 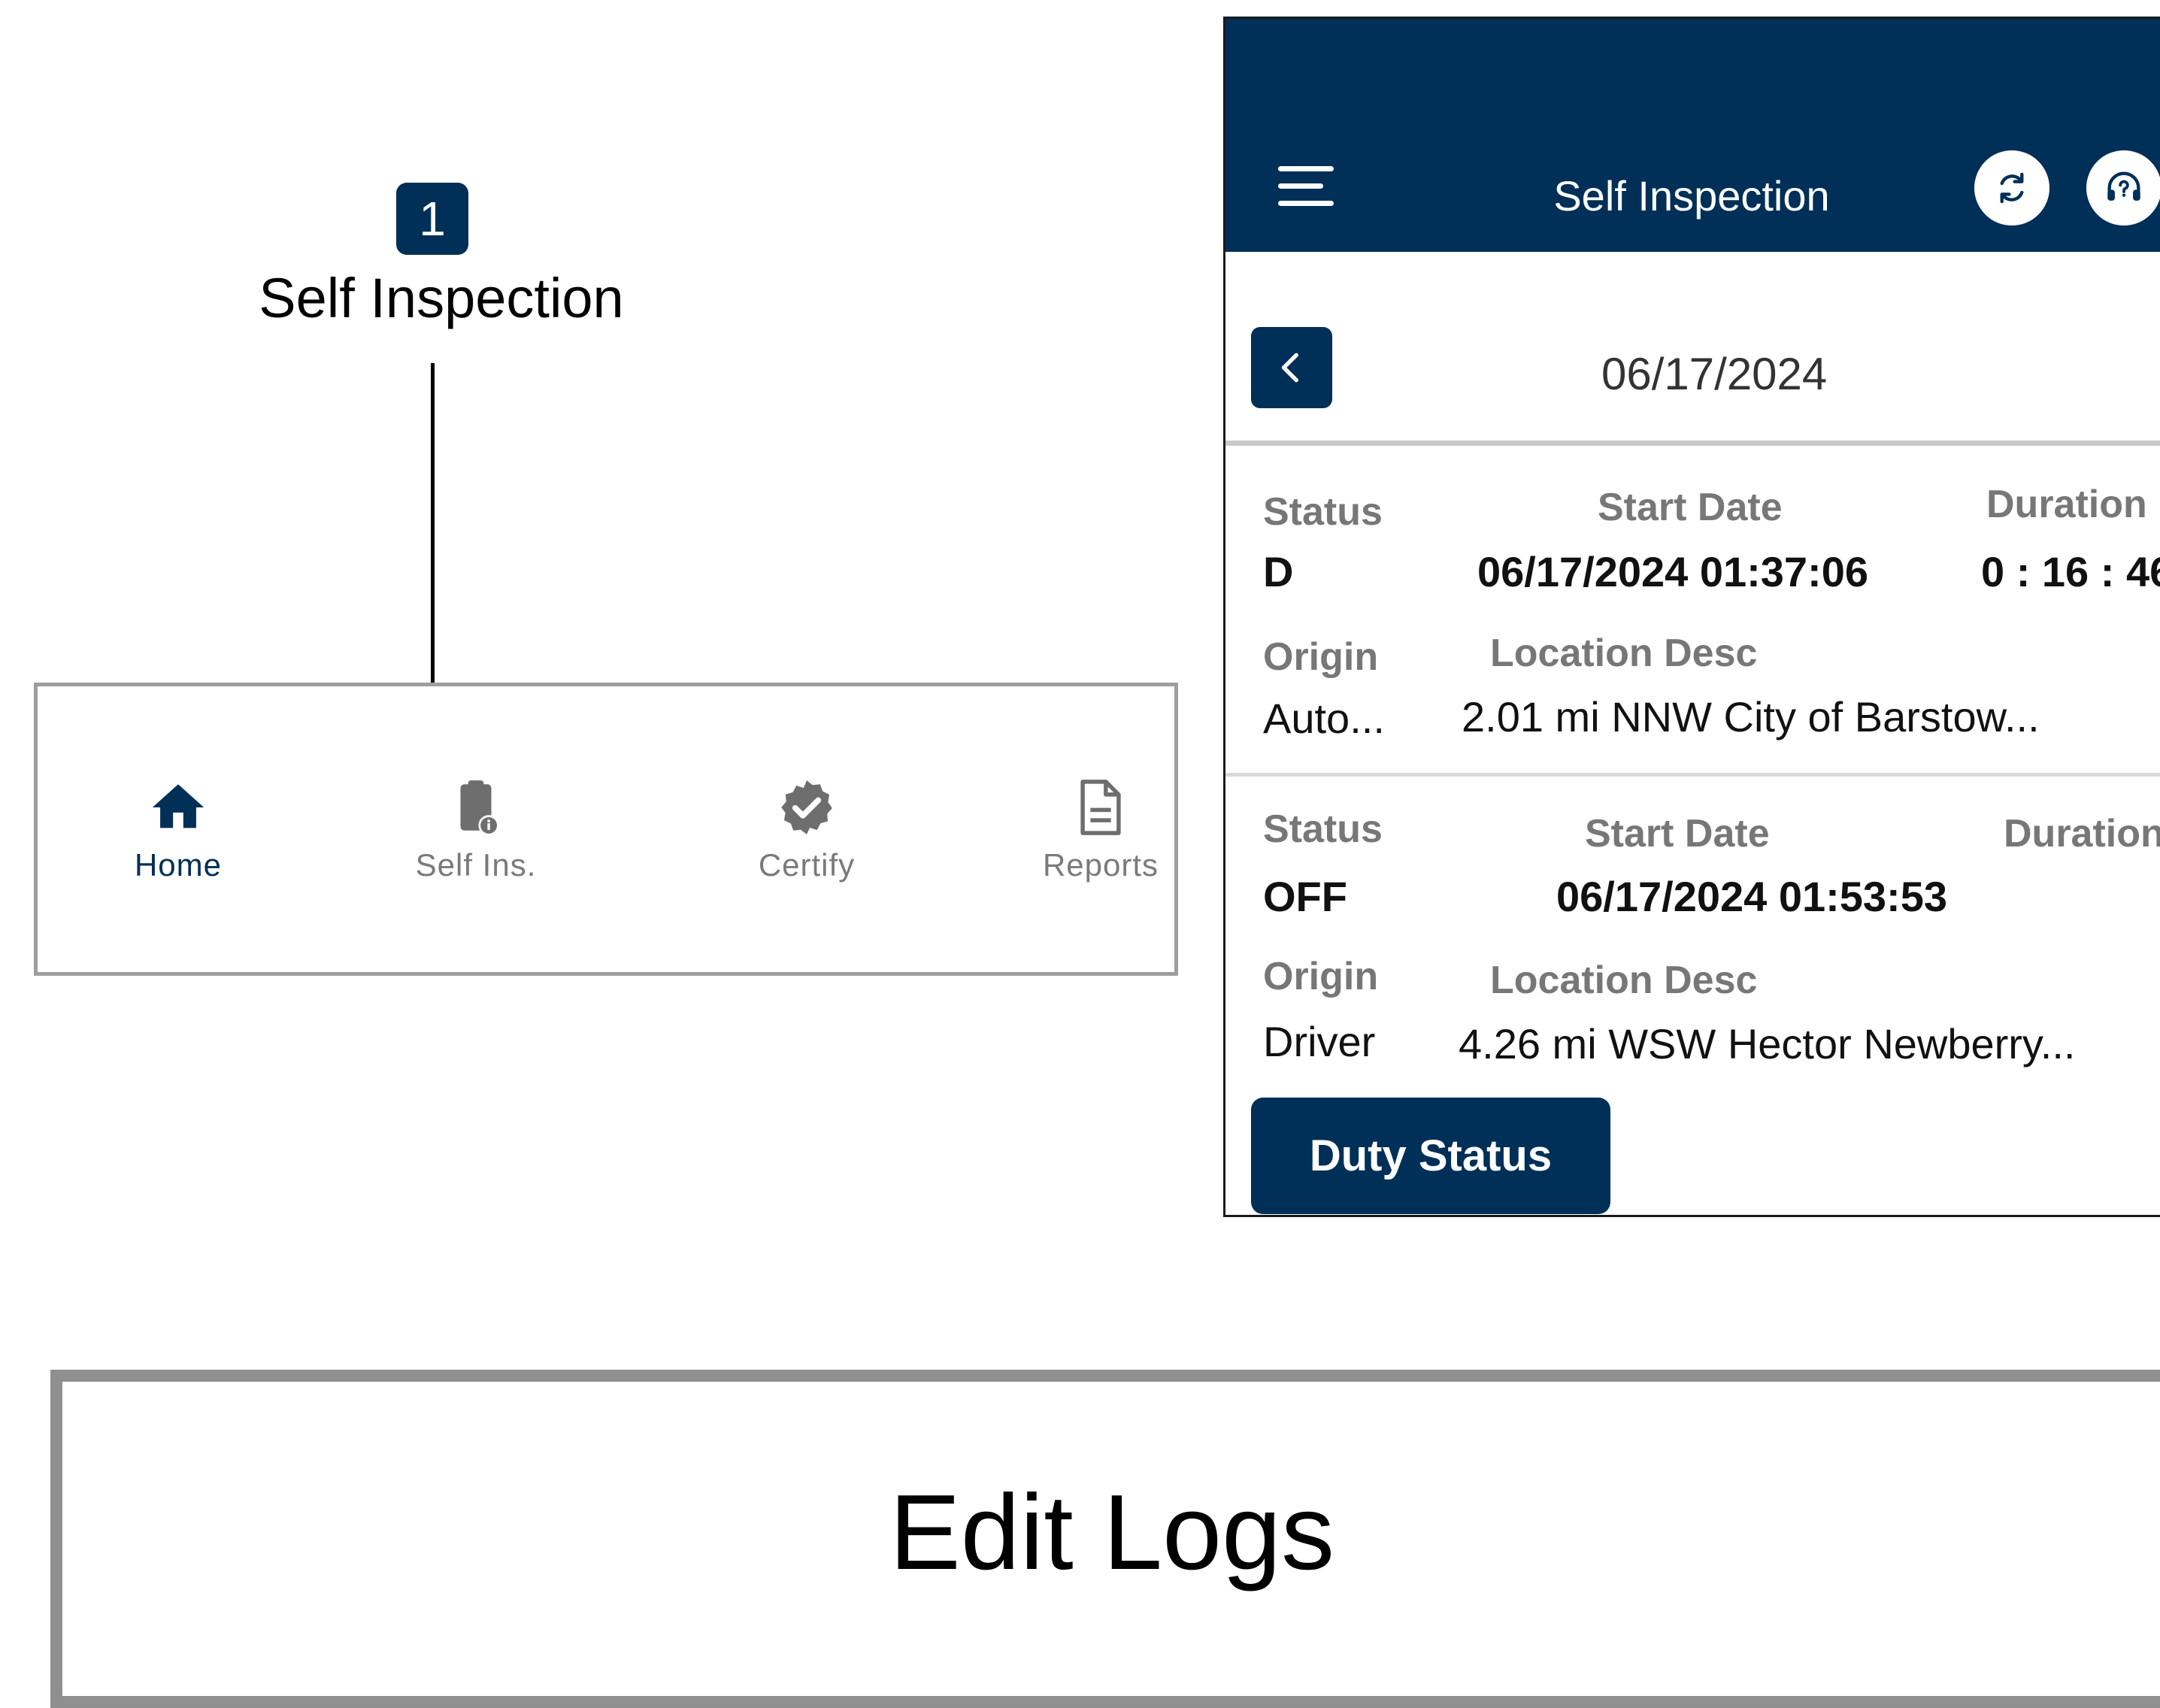 I want to click on clipboard-info-icon, so click(x=476, y=807).